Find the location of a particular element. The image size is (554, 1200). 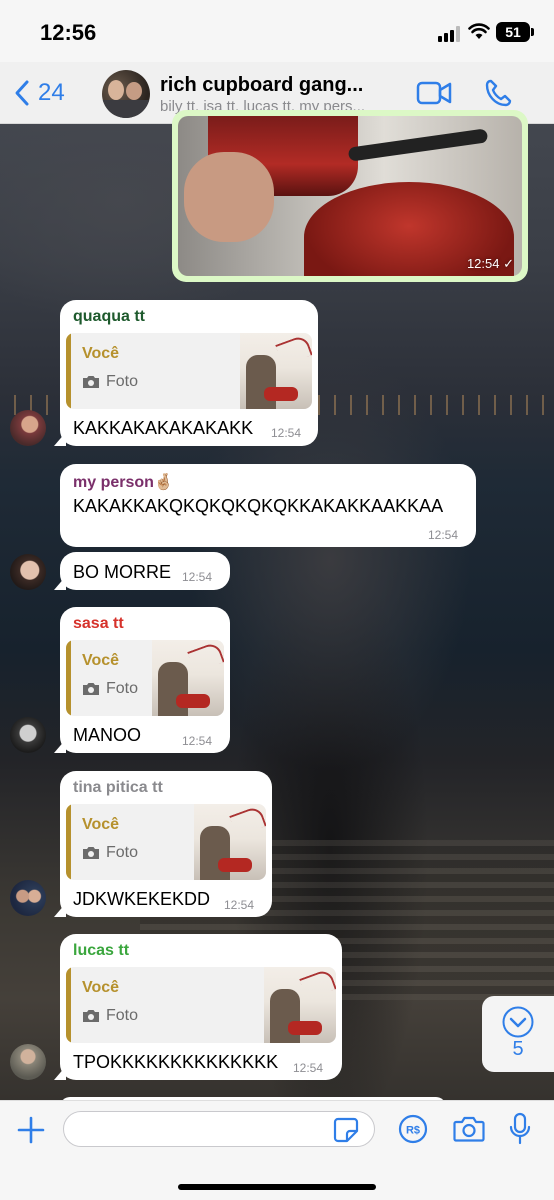

message-composer: R$ is located at coordinates (277, 1150).